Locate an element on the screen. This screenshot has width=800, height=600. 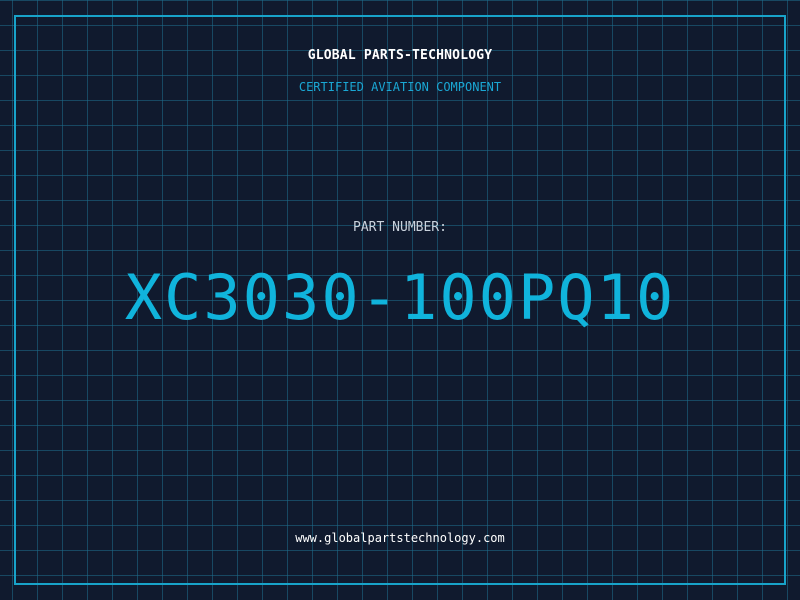
part-number-value: XC3030-100PQ10 is located at coordinates (400, 297).